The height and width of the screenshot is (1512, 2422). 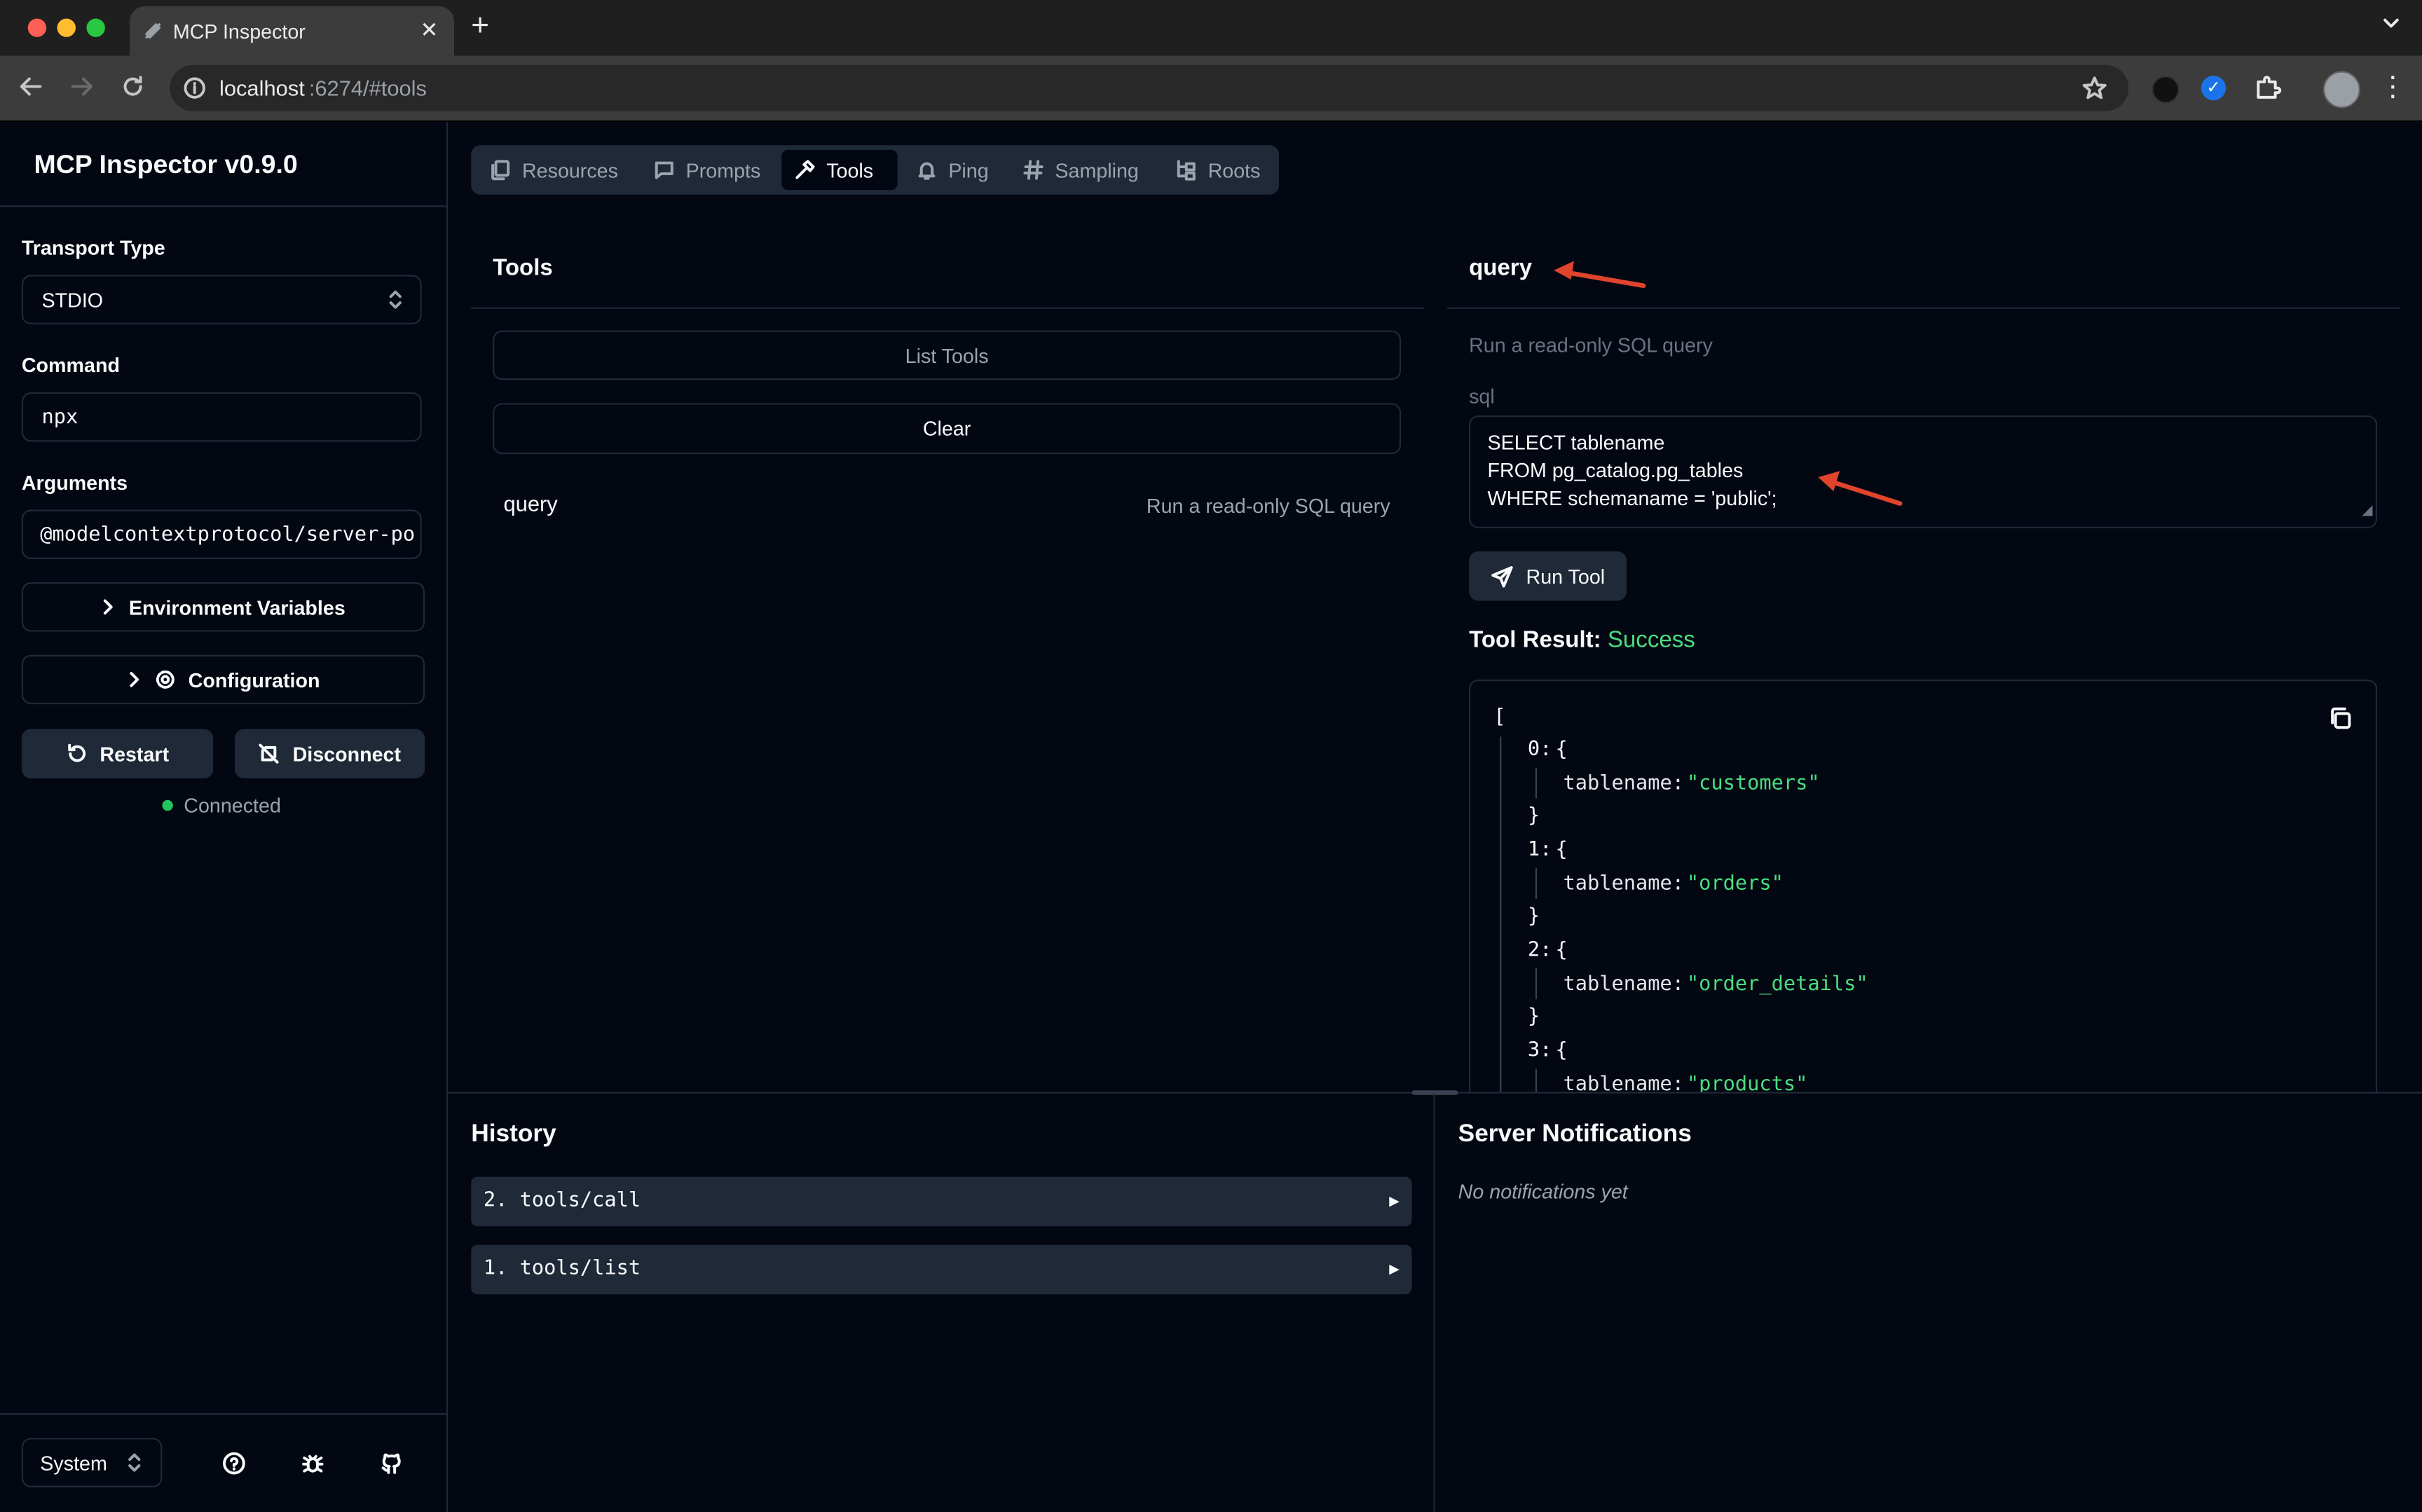 I want to click on send-icon, so click(x=1503, y=576).